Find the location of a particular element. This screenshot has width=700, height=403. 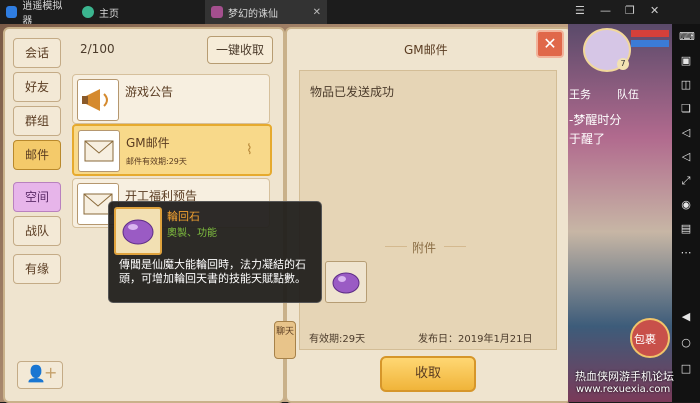

fullscreen-icon: ⤢ is located at coordinates (686, 181).